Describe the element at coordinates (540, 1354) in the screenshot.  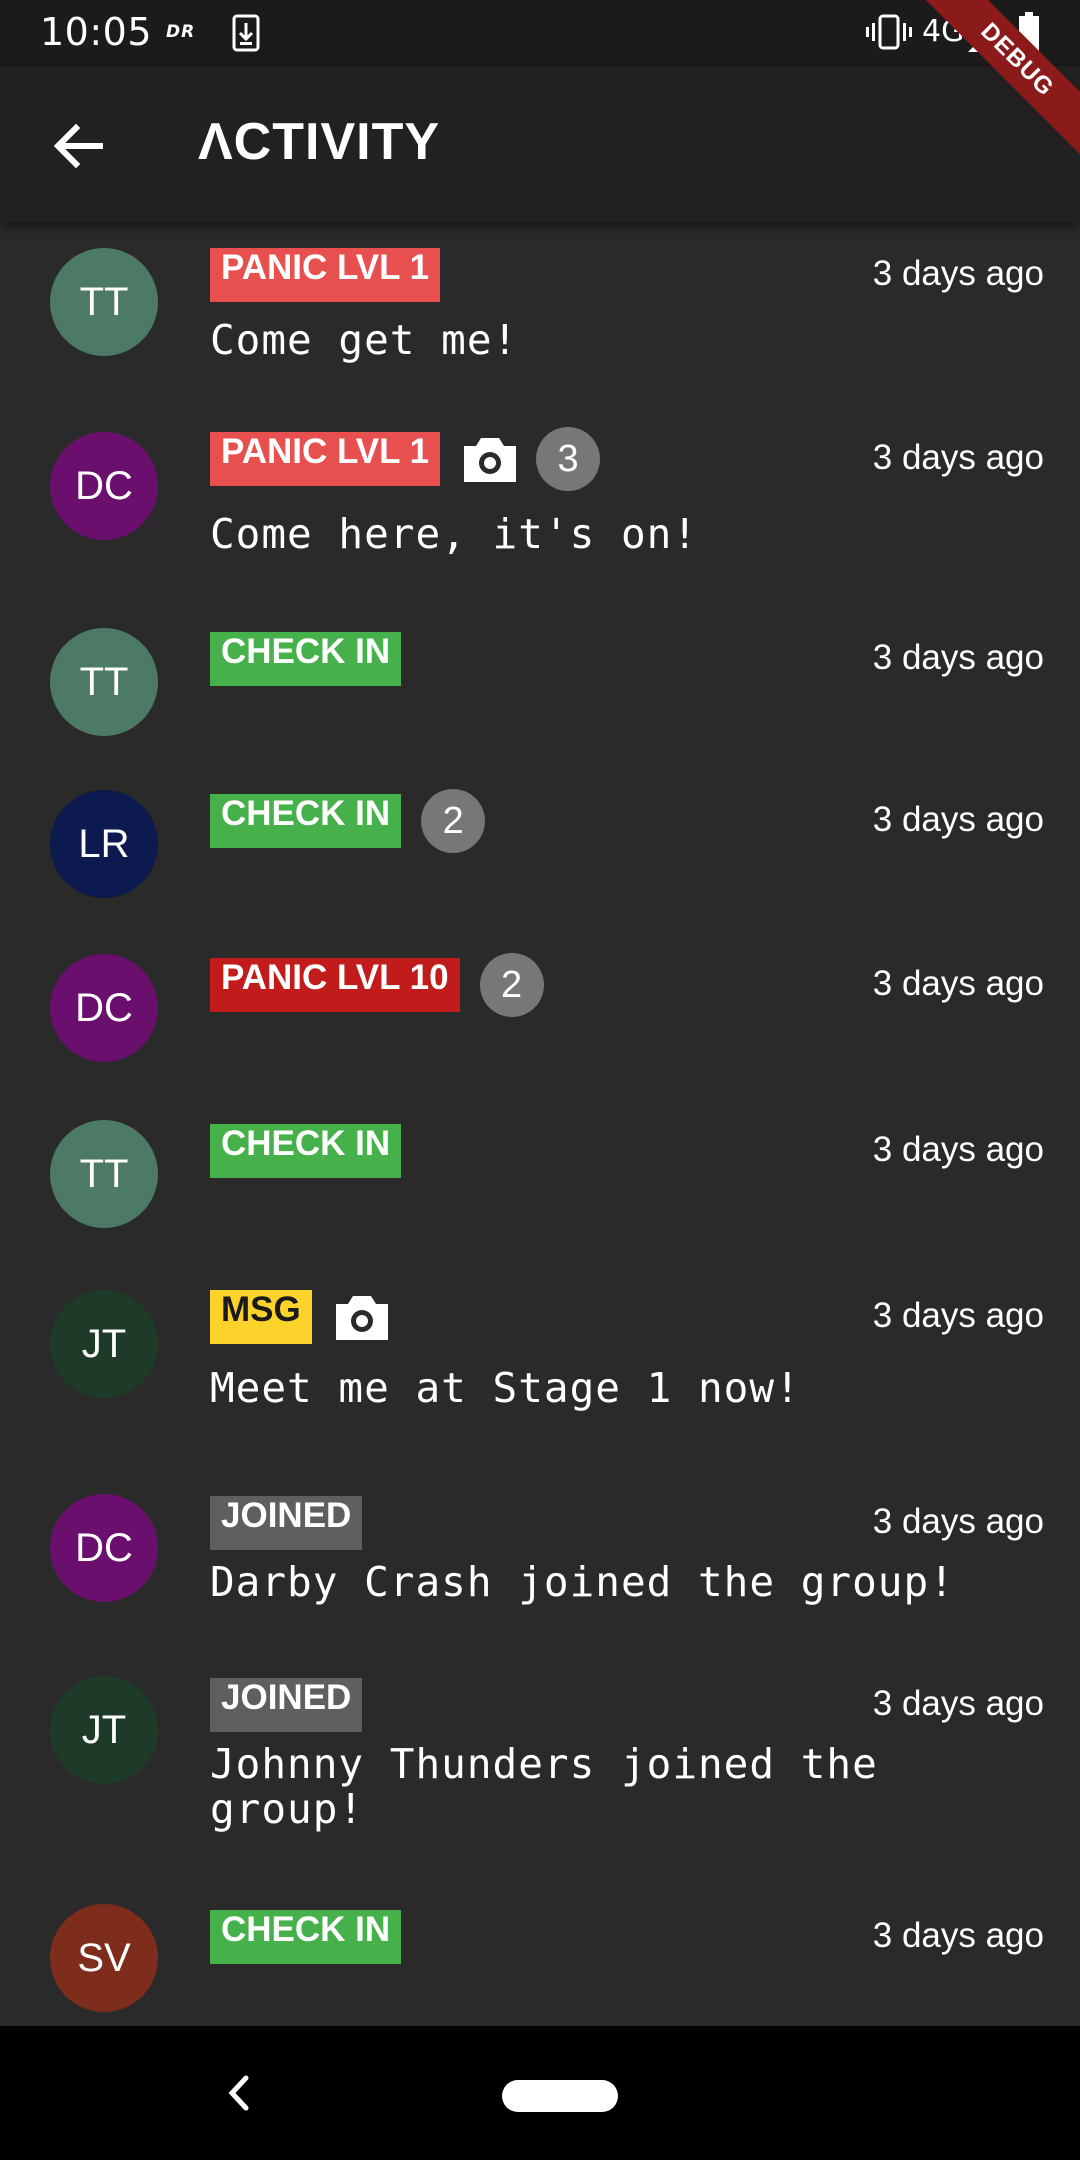
I see `activity-row: JT MSG 3 days ago Meet me at Stage 1 now!` at that location.